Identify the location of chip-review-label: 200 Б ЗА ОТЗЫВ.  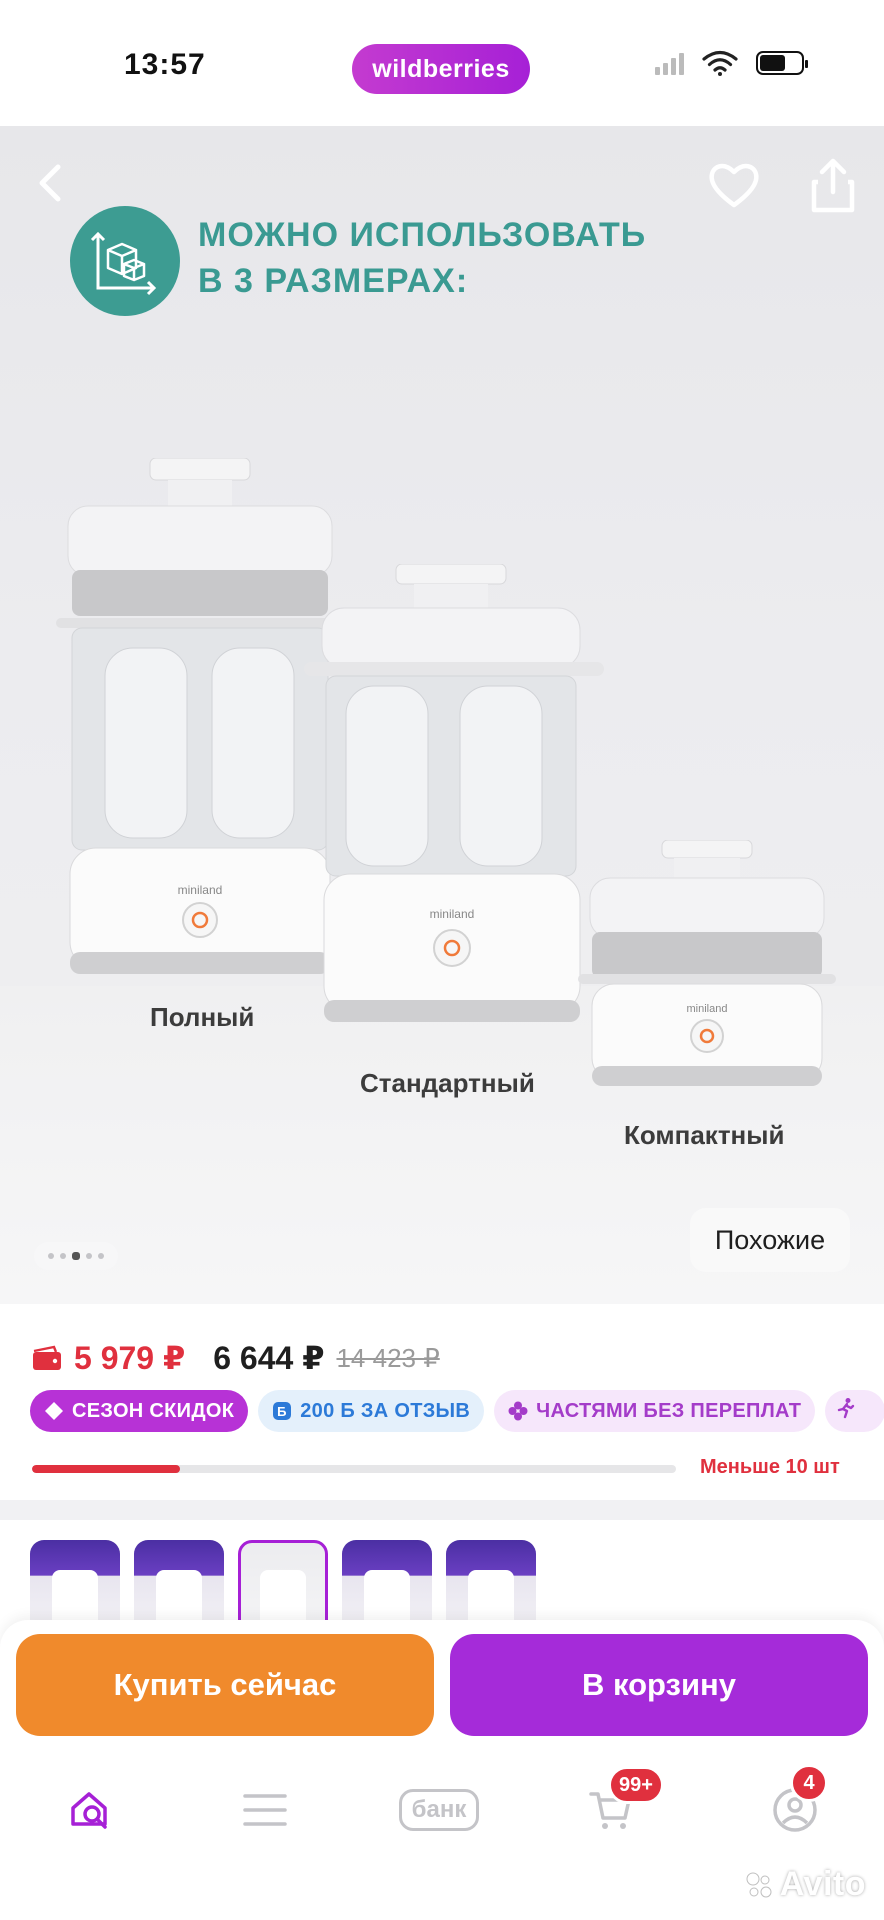
(385, 1410).